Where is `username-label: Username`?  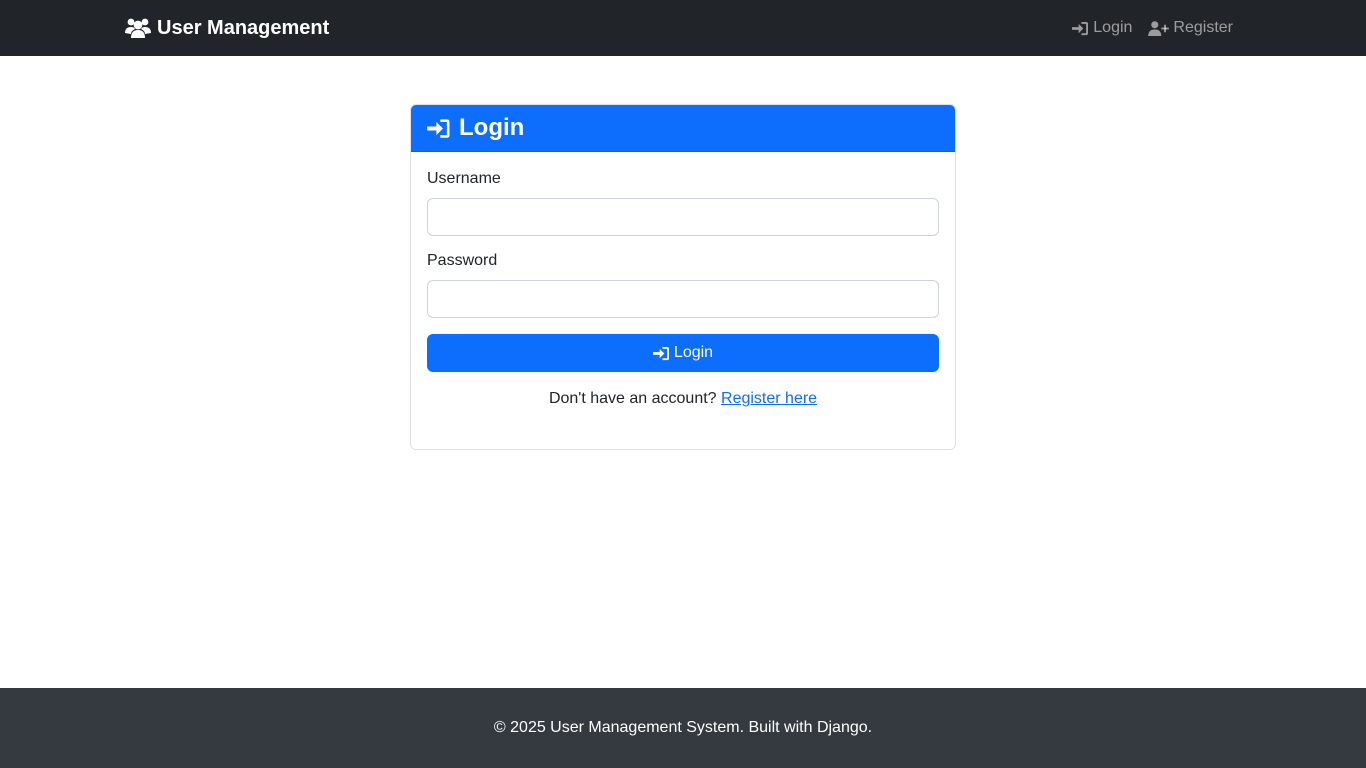 username-label: Username is located at coordinates (464, 178).